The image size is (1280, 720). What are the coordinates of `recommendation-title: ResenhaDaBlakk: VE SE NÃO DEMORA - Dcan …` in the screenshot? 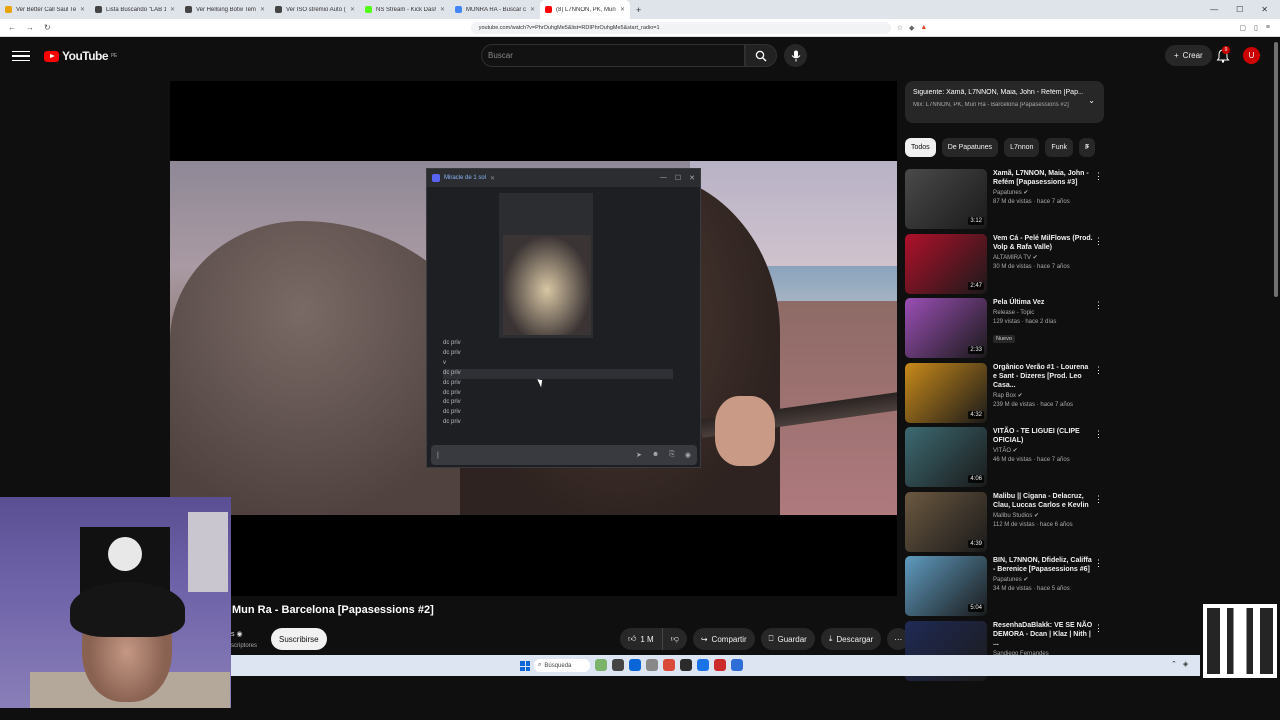 It's located at (1043, 634).